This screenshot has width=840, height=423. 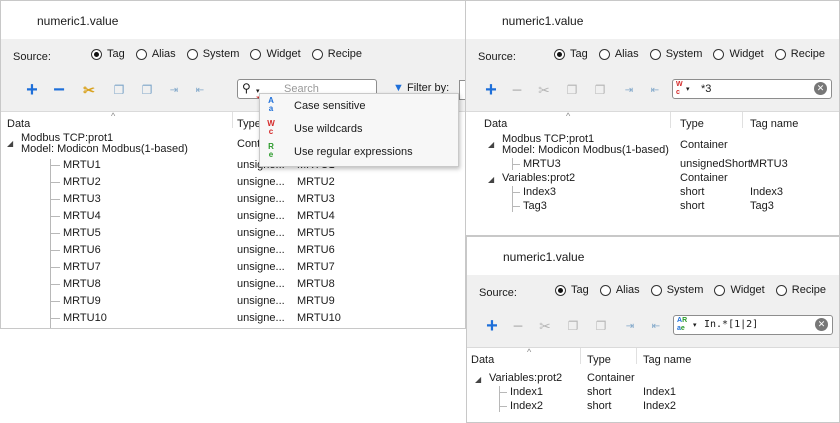 What do you see at coordinates (233, 301) in the screenshot?
I see `table-row: MRTU9 unsigne... MRTU9` at bounding box center [233, 301].